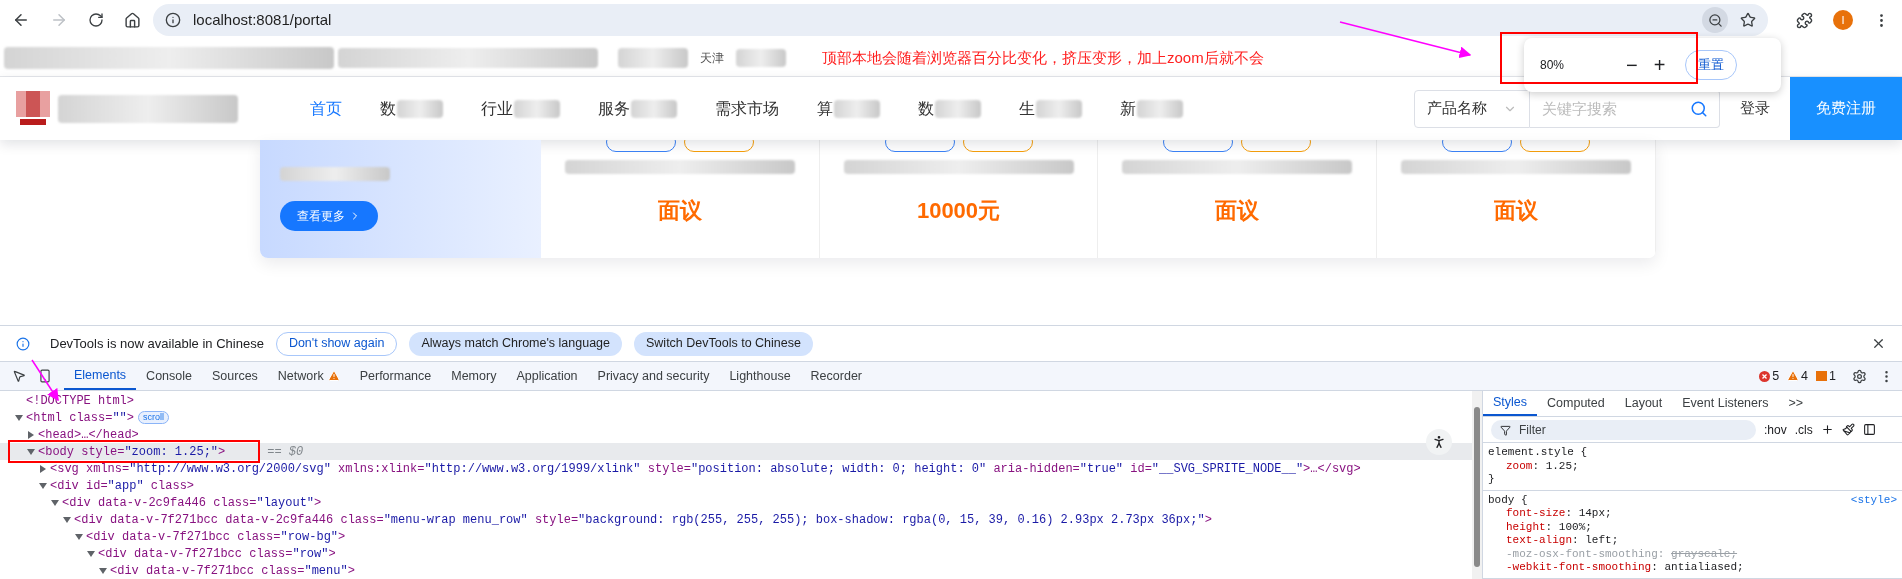 Image resolution: width=1902 pixels, height=579 pixels. I want to click on dom-node-row: <html class=""> scroll, so click(736, 417).